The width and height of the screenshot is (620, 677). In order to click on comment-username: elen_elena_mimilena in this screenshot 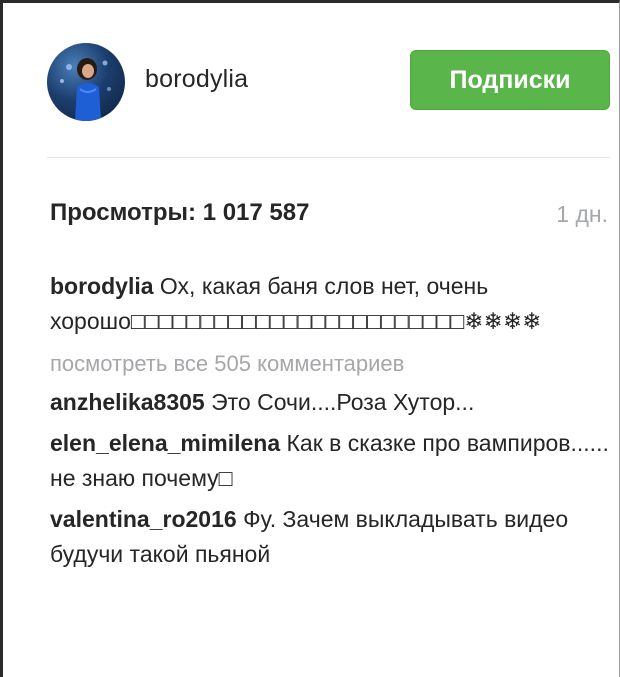, I will do `click(165, 443)`.